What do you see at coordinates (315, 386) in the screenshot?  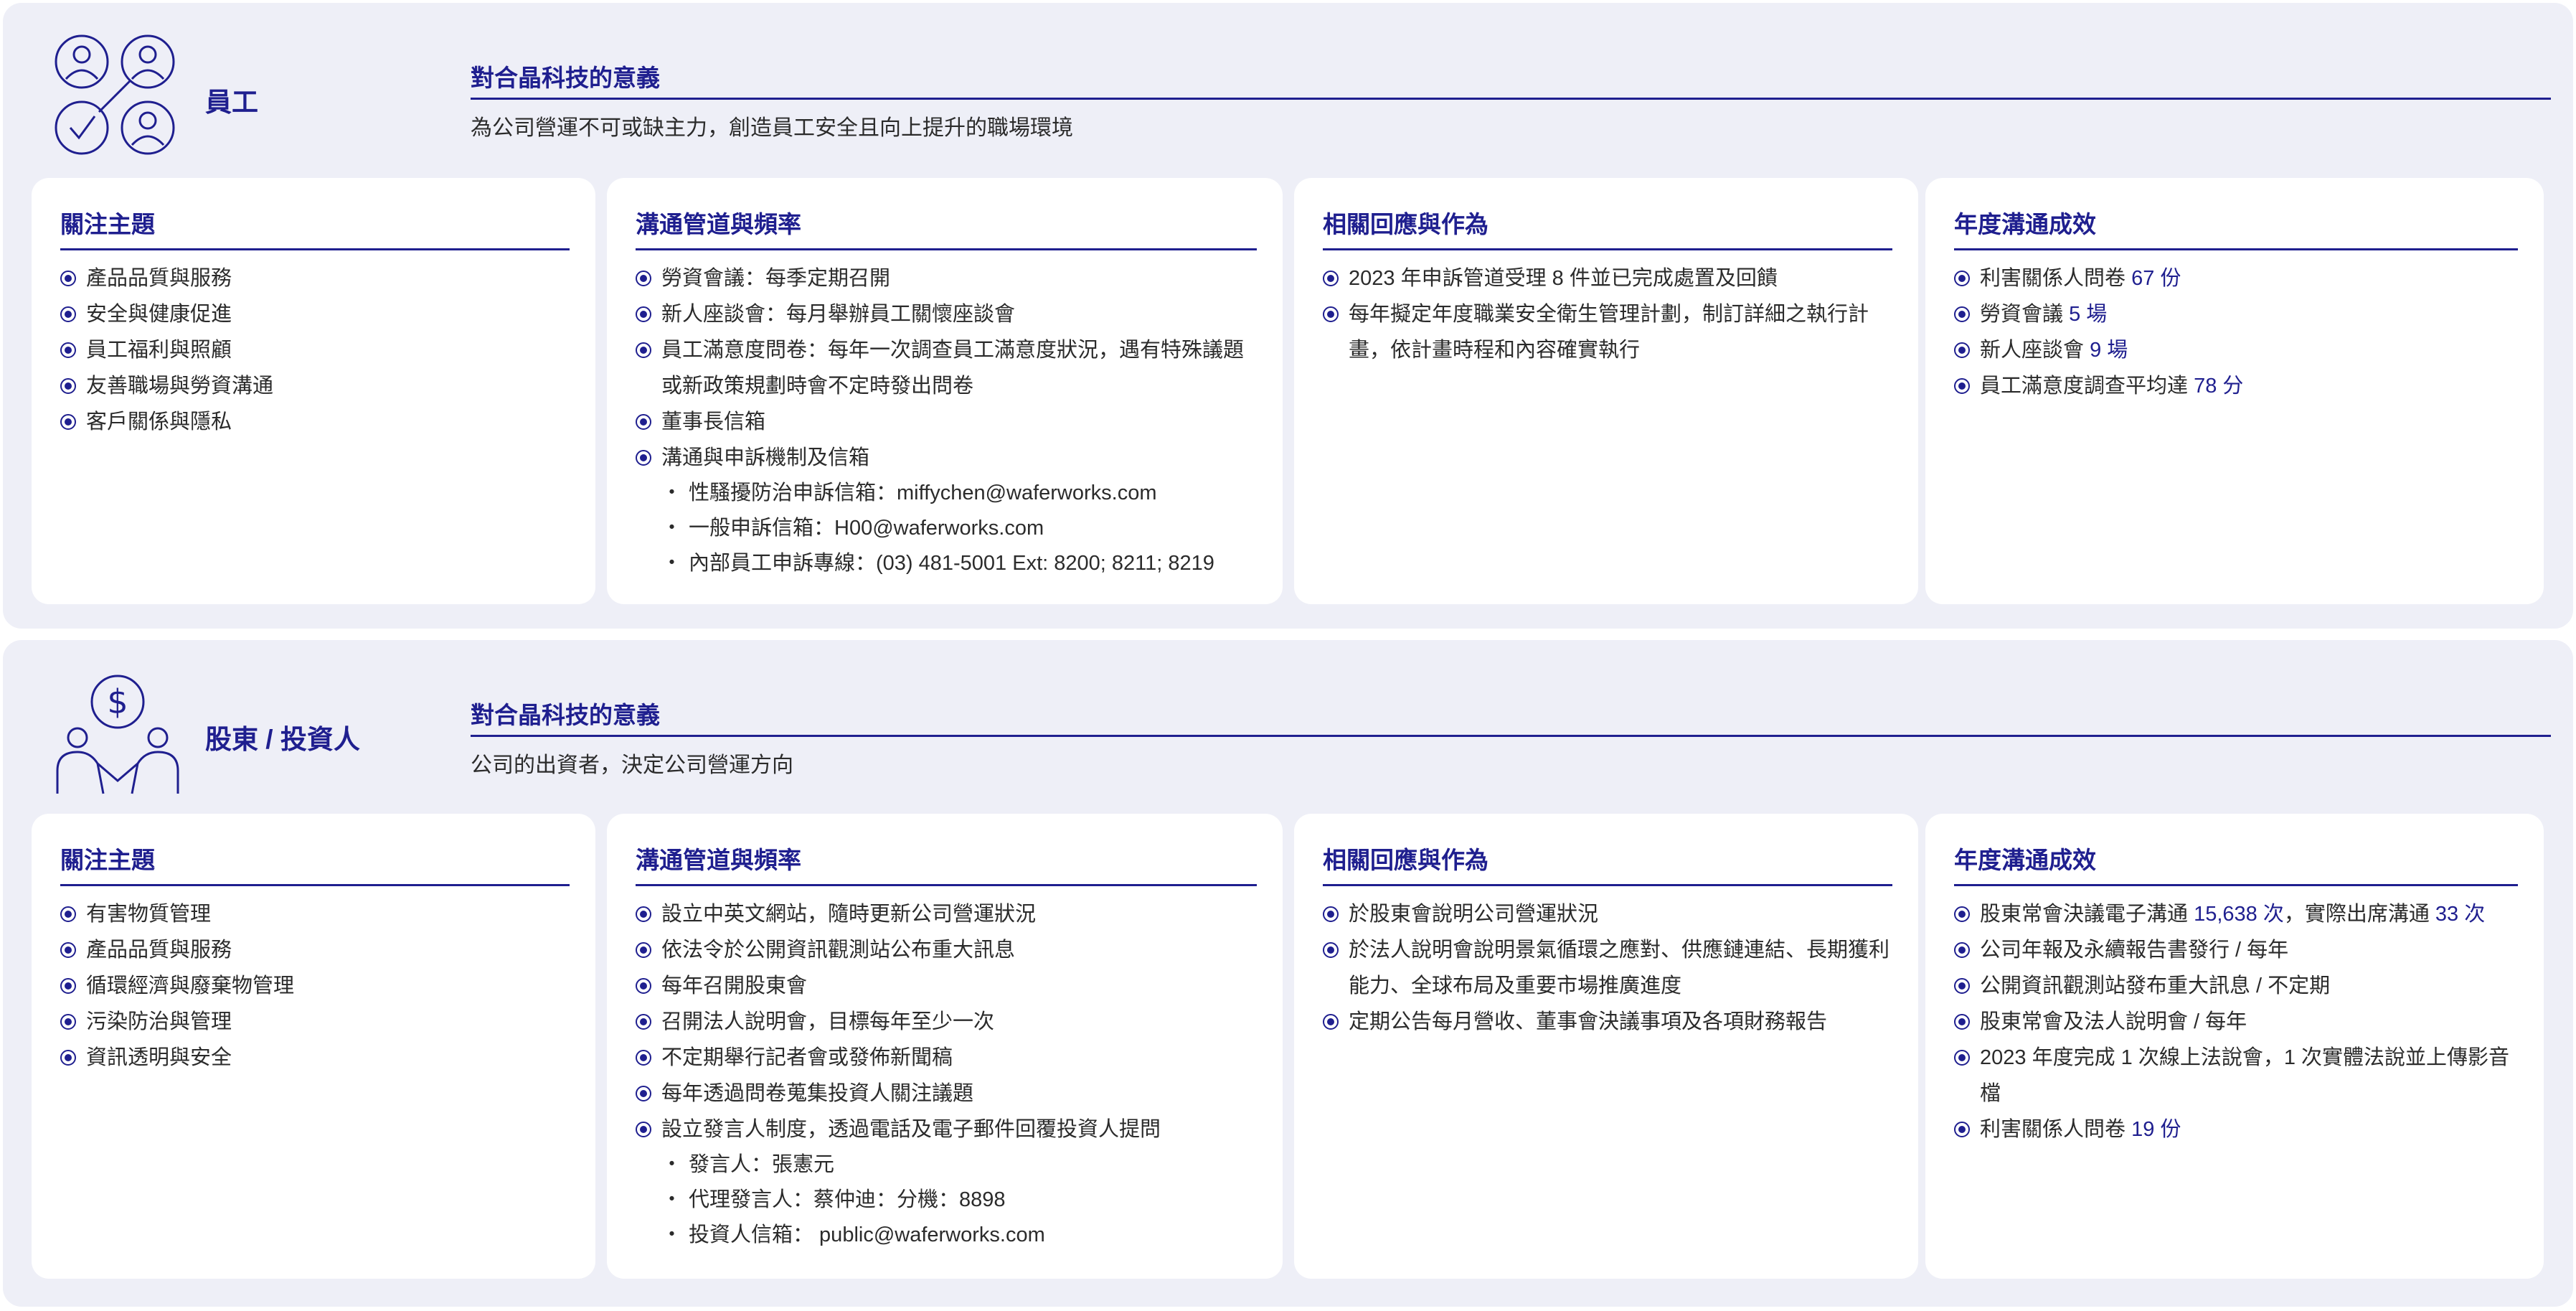 I see `list-item: 友善職場與勞資溝通` at bounding box center [315, 386].